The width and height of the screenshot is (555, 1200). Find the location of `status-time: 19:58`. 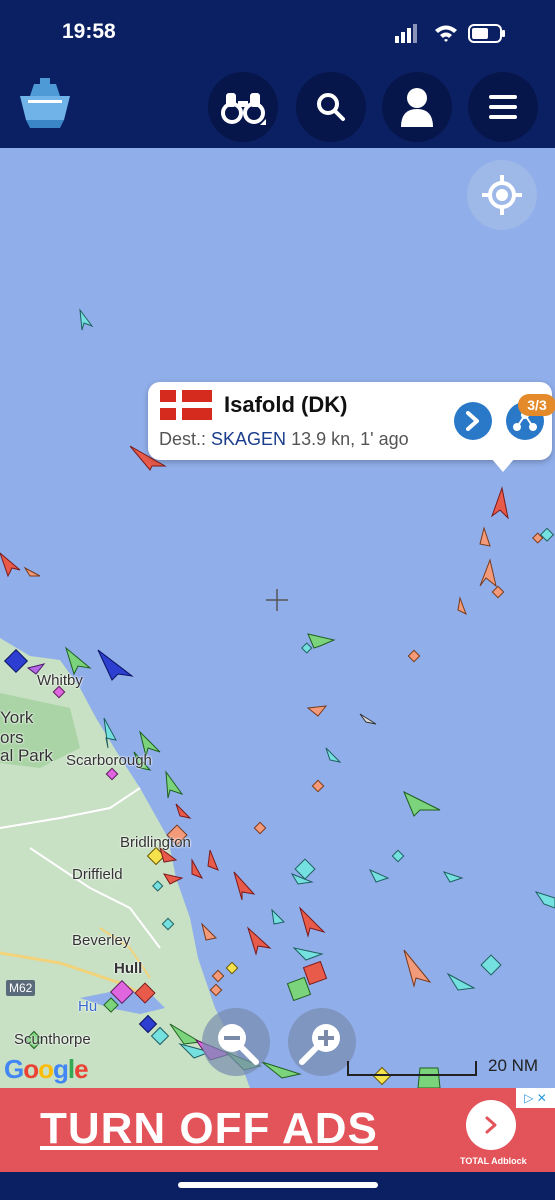

status-time: 19:58 is located at coordinates (89, 31).